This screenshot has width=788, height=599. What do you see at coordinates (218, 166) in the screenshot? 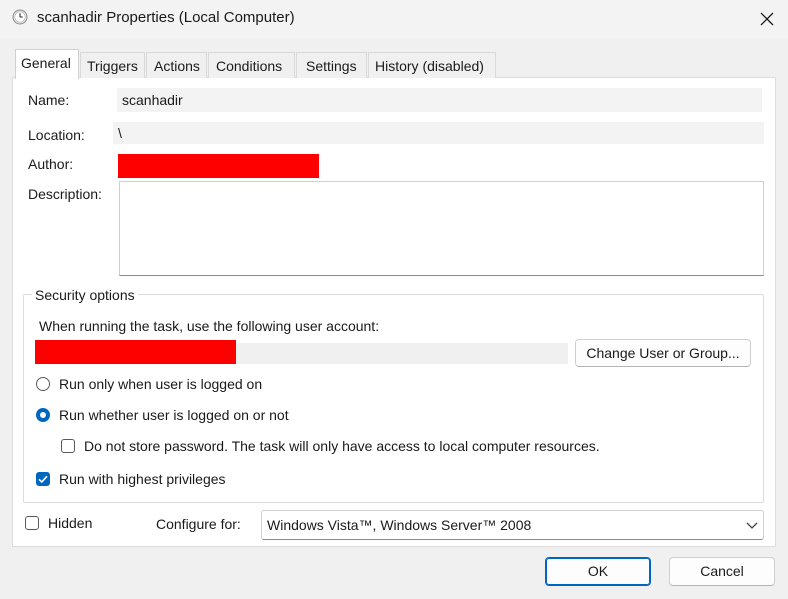
I see `author-redaction` at bounding box center [218, 166].